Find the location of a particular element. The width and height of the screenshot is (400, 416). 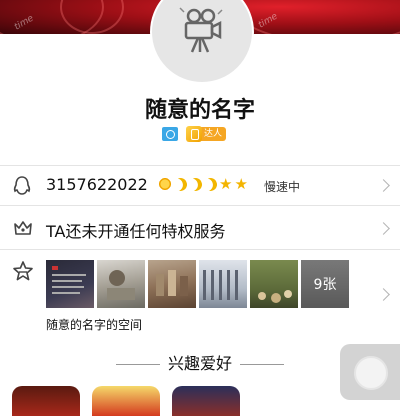

privilege-row: TA还未开通任何特权服务 is located at coordinates (200, 227).